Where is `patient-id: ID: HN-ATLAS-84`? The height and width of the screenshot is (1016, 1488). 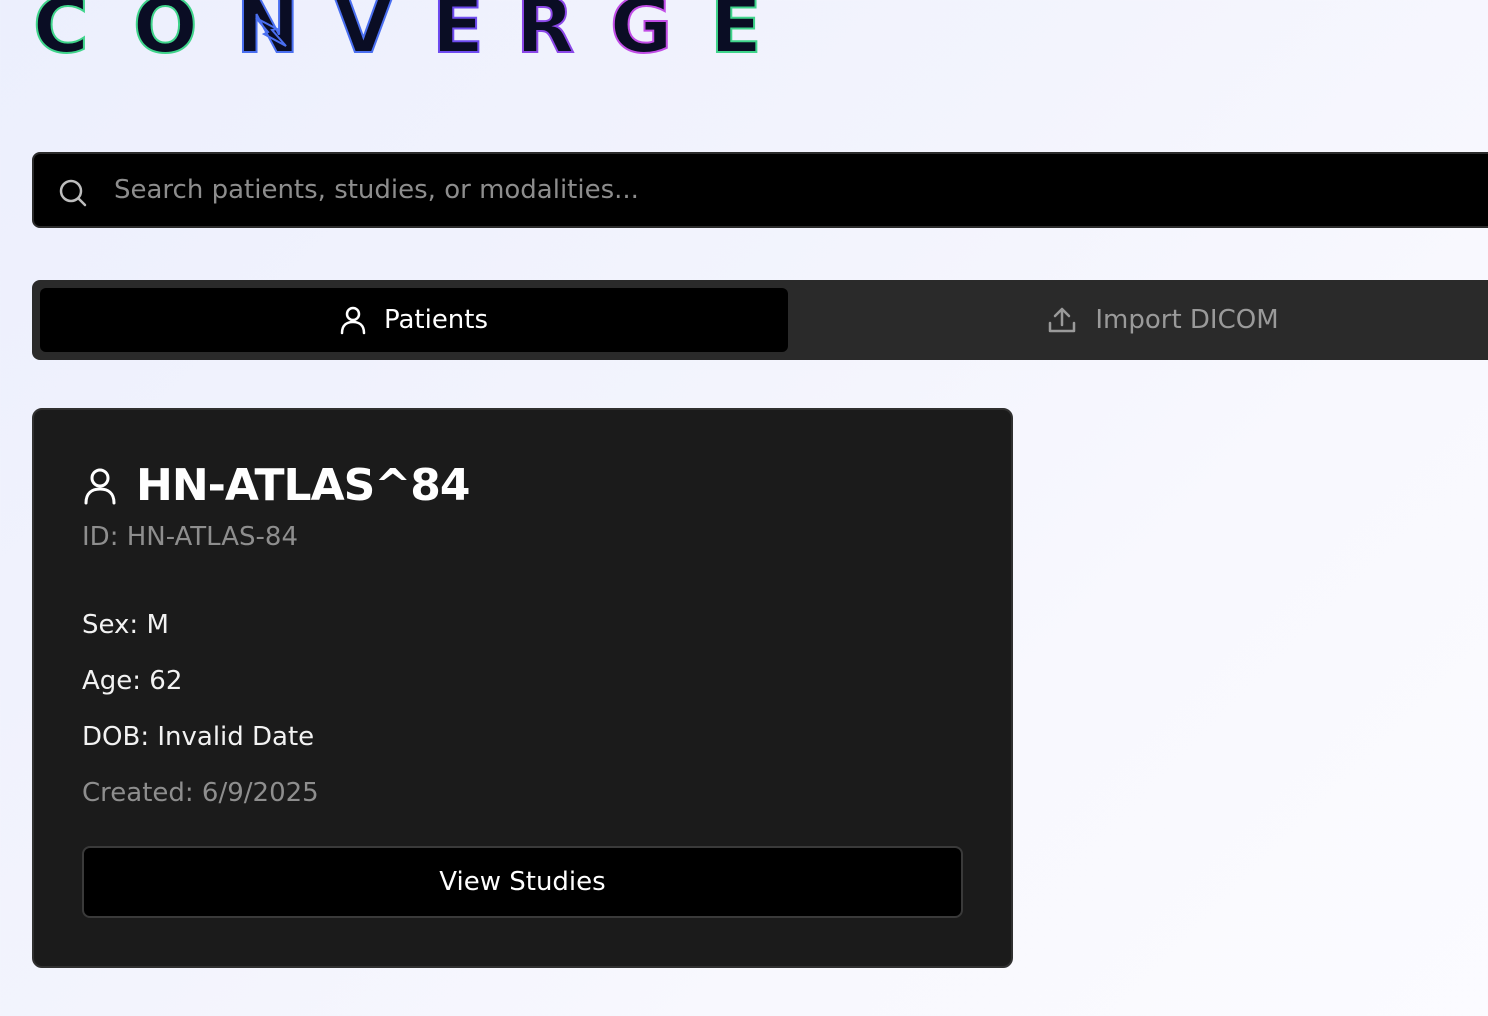 patient-id: ID: HN-ATLAS-84 is located at coordinates (190, 537).